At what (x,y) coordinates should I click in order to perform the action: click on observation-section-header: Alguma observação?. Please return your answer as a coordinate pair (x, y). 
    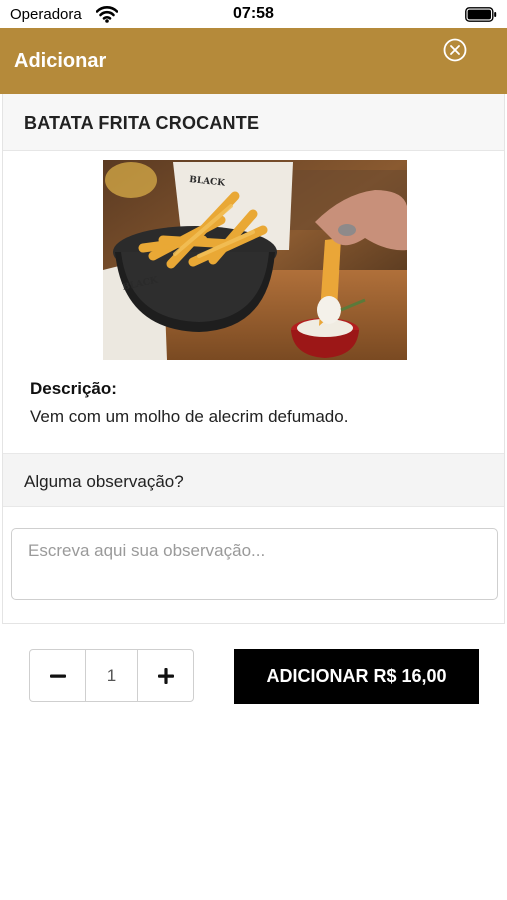
    Looking at the image, I should click on (253, 480).